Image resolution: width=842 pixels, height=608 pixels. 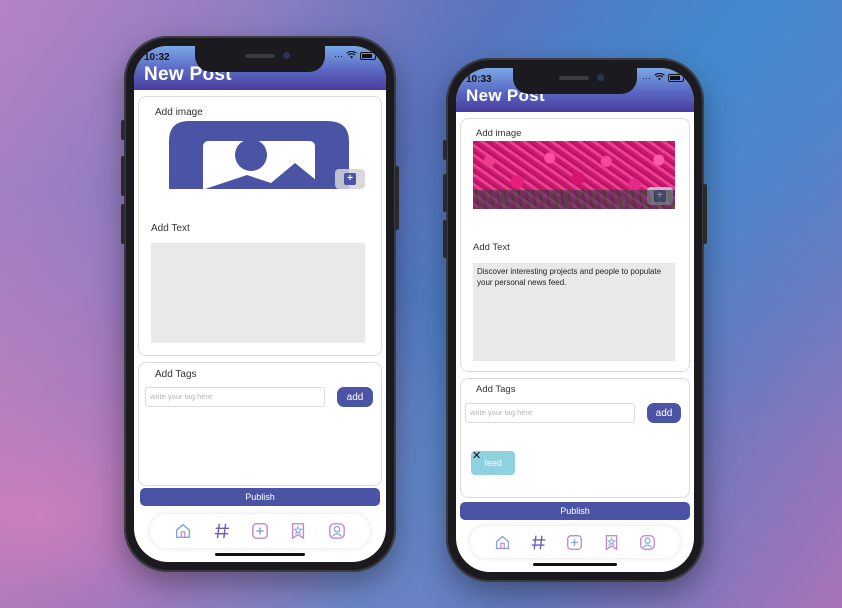 I want to click on tags-card: Add Tags write your tag here add, so click(x=260, y=424).